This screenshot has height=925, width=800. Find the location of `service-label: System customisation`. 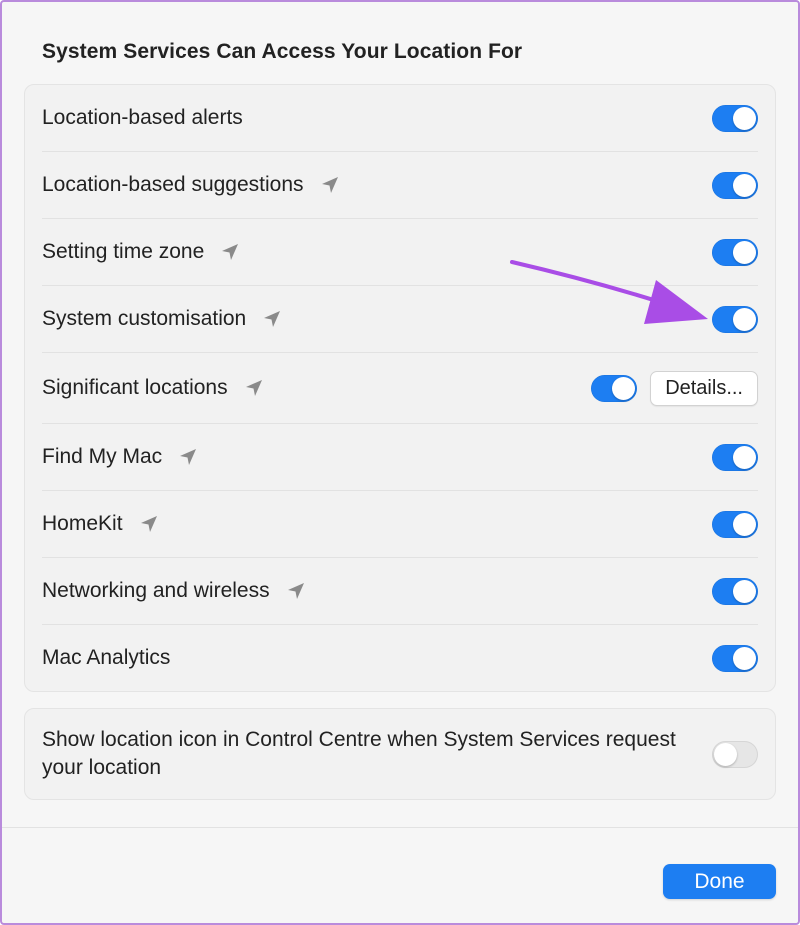

service-label: System customisation is located at coordinates (162, 319).